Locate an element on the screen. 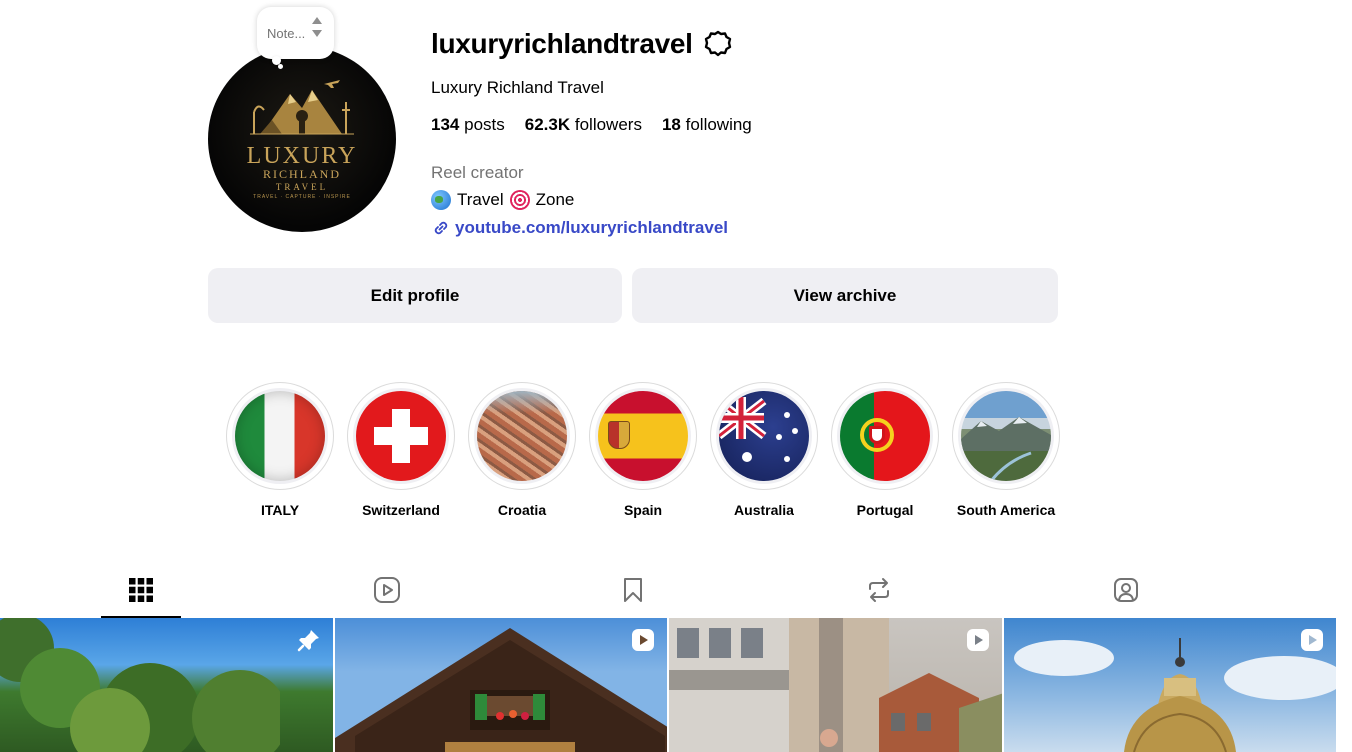  highlight-spain: Spain is located at coordinates (643, 450).